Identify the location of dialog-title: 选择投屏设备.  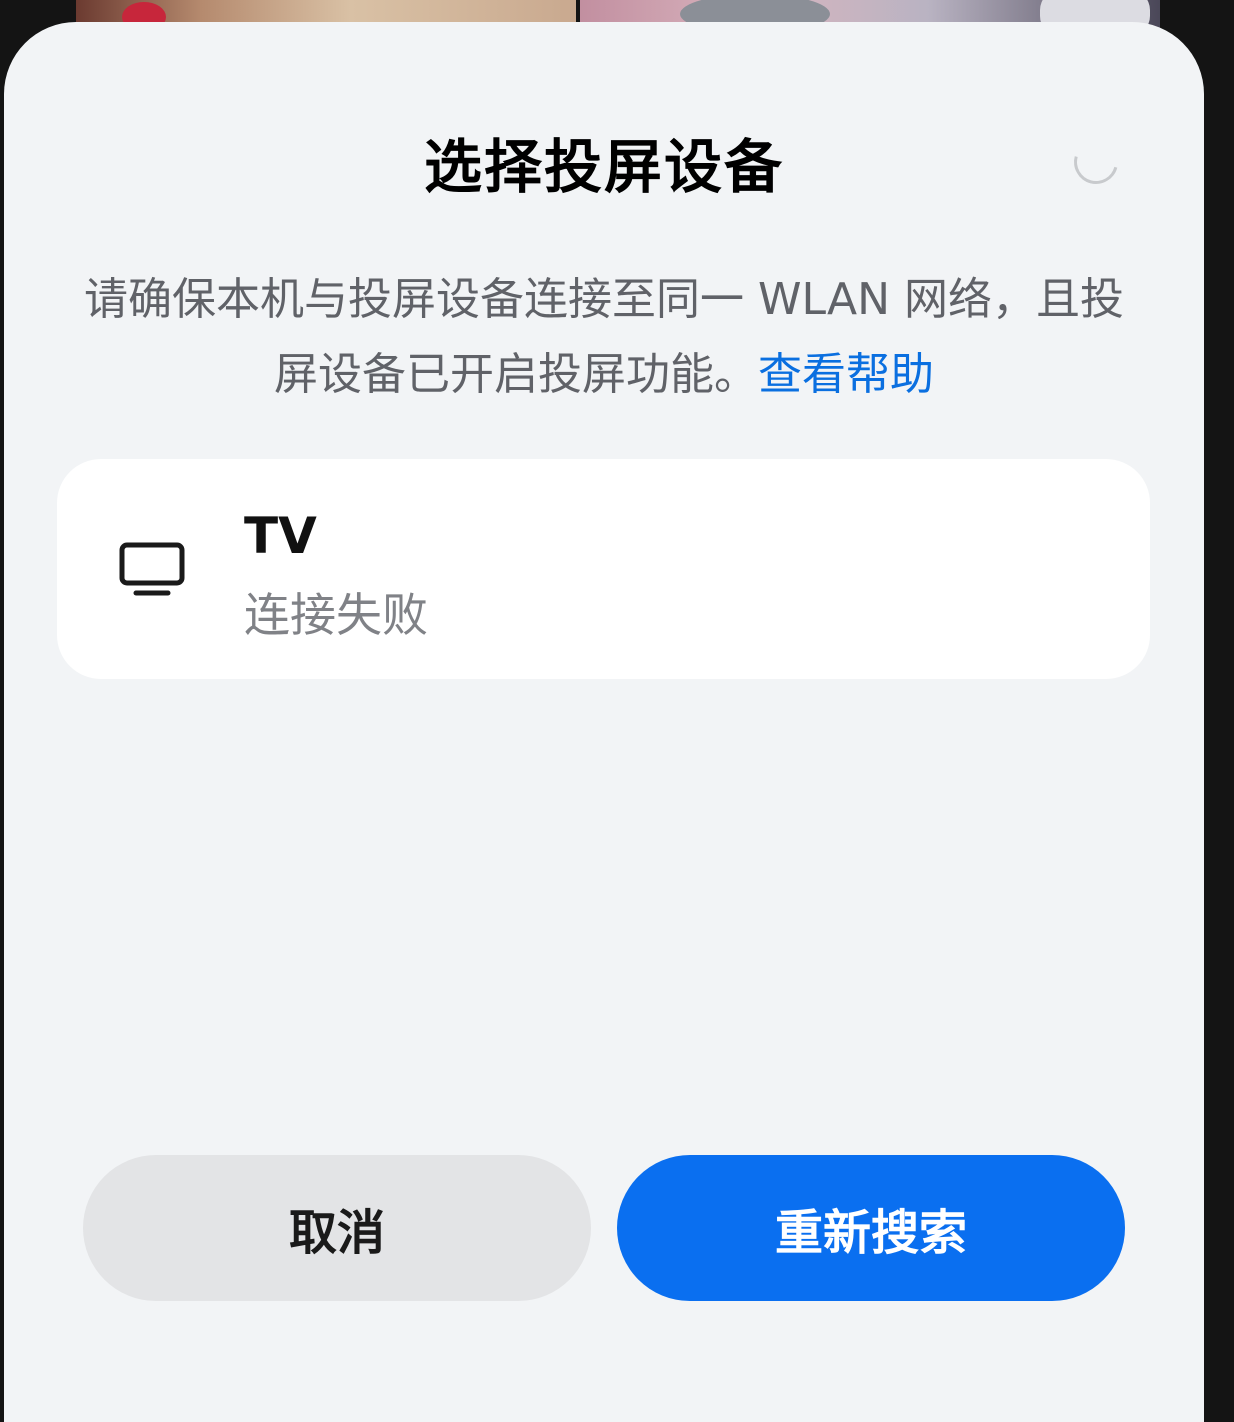
(603, 167).